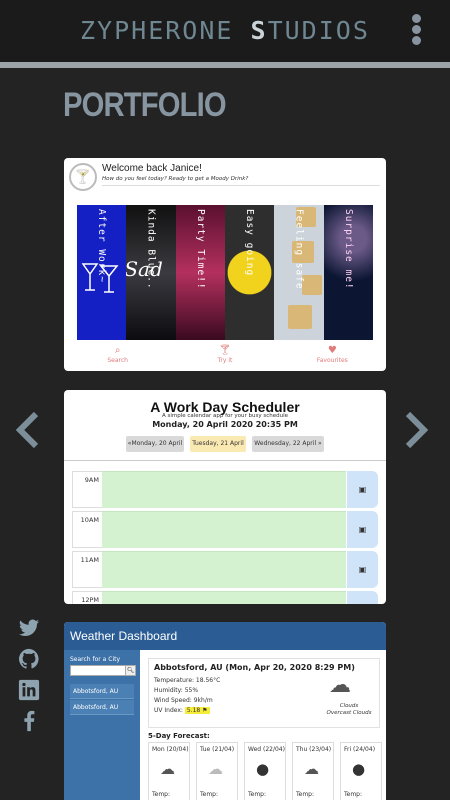 This screenshot has width=450, height=800. What do you see at coordinates (29, 430) in the screenshot?
I see `chevron-left-icon` at bounding box center [29, 430].